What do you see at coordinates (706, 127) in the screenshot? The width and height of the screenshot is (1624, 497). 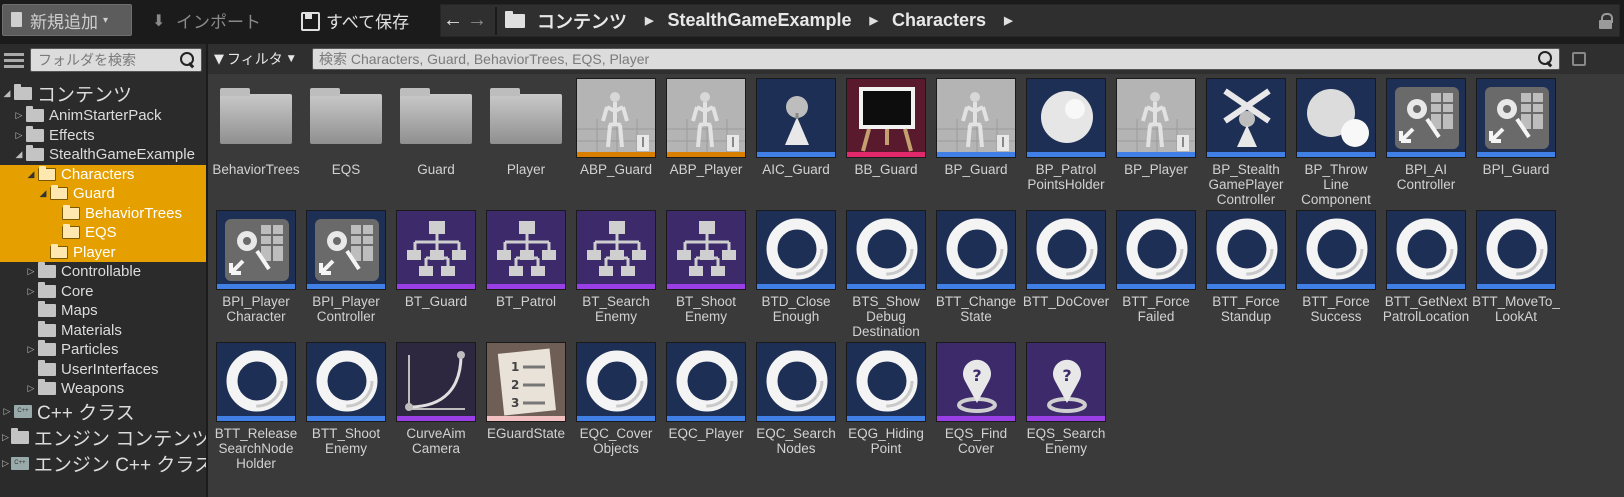 I see `asset-tile: ABP_Player` at bounding box center [706, 127].